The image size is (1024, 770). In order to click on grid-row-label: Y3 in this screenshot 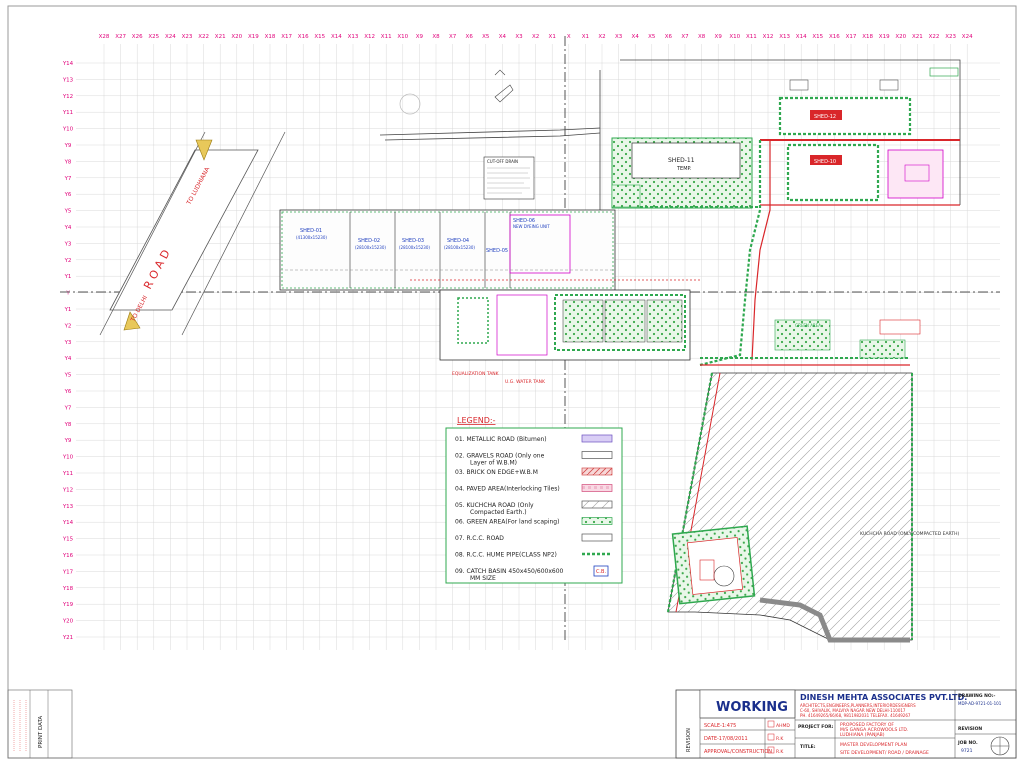, I will do `click(68, 244)`.